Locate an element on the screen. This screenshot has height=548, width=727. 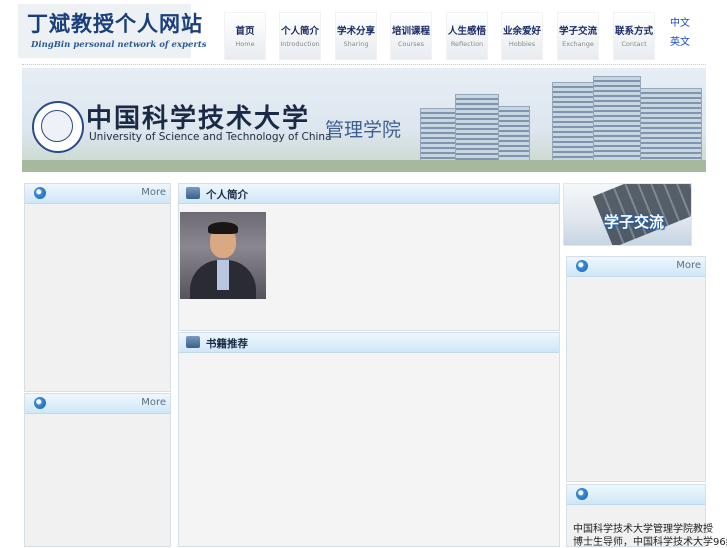
photo-shirt is located at coordinates (223, 275).